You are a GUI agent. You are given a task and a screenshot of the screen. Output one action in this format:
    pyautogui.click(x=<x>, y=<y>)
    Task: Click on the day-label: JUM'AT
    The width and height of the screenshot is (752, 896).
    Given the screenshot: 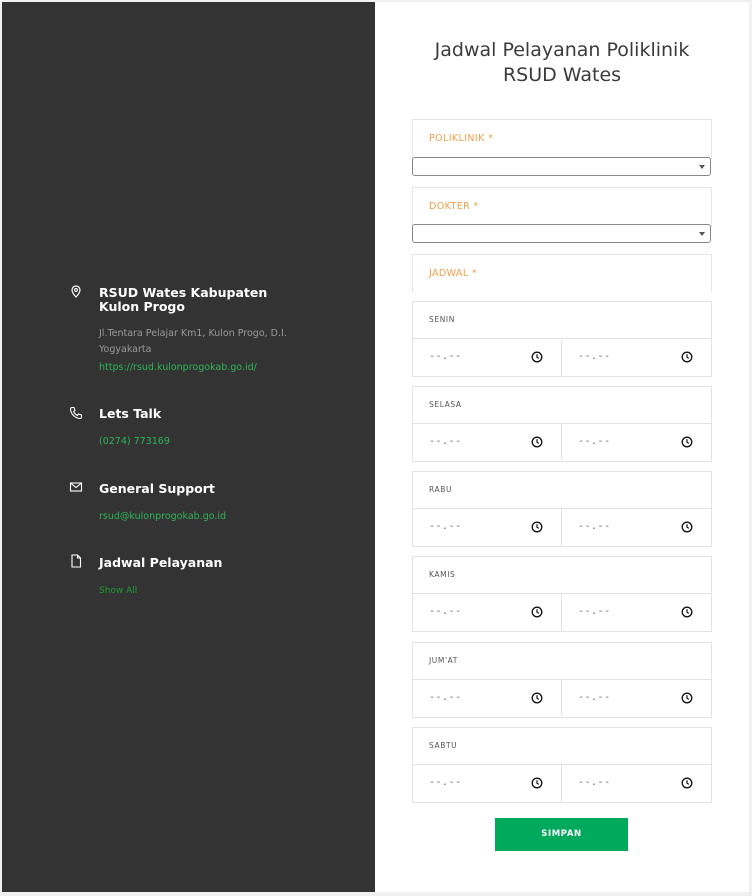 What is the action you would take?
    pyautogui.click(x=443, y=660)
    